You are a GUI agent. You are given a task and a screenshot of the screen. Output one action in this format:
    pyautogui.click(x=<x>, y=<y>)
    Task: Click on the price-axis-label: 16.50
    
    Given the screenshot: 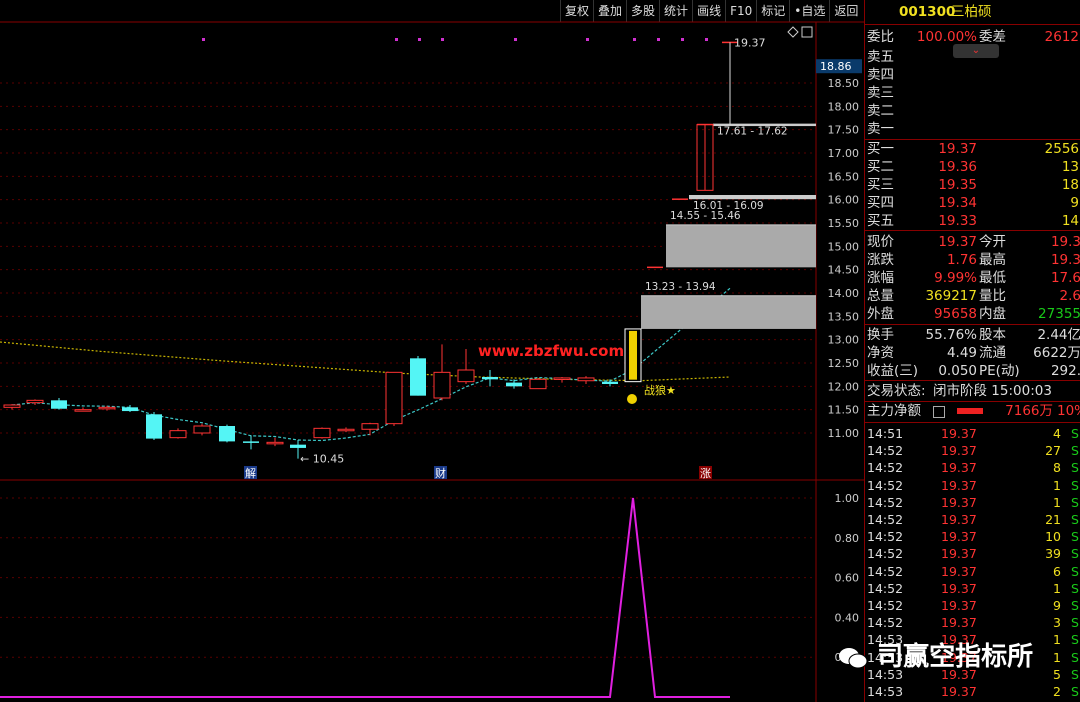 What is the action you would take?
    pyautogui.click(x=844, y=176)
    